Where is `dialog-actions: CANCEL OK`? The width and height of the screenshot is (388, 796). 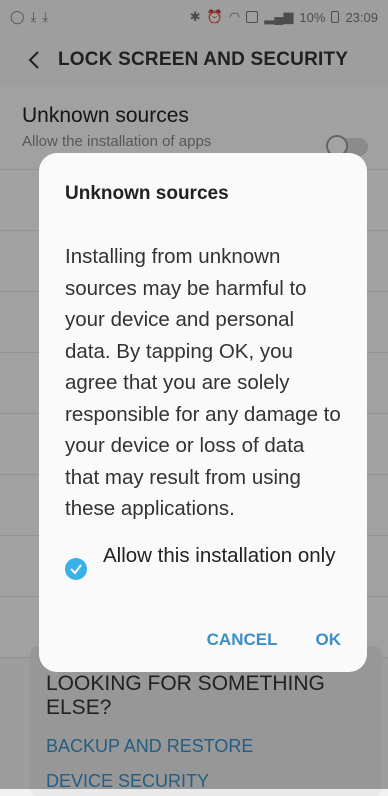
dialog-actions: CANCEL OK is located at coordinates (274, 640).